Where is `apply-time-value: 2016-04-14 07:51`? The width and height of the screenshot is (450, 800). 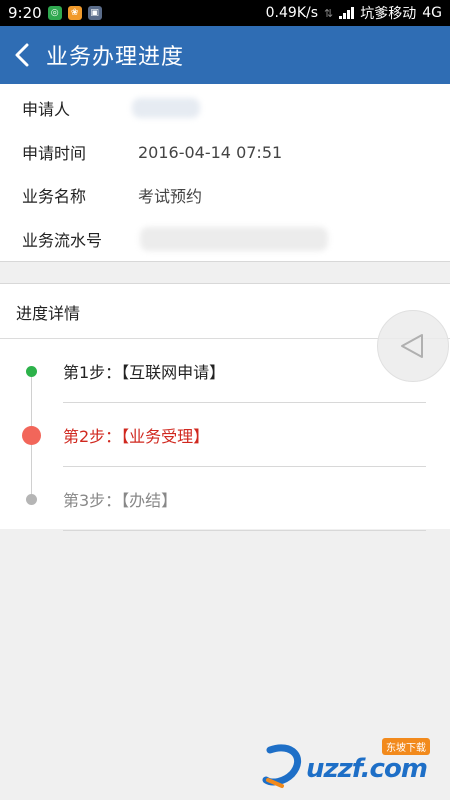
apply-time-value: 2016-04-14 07:51 is located at coordinates (210, 152).